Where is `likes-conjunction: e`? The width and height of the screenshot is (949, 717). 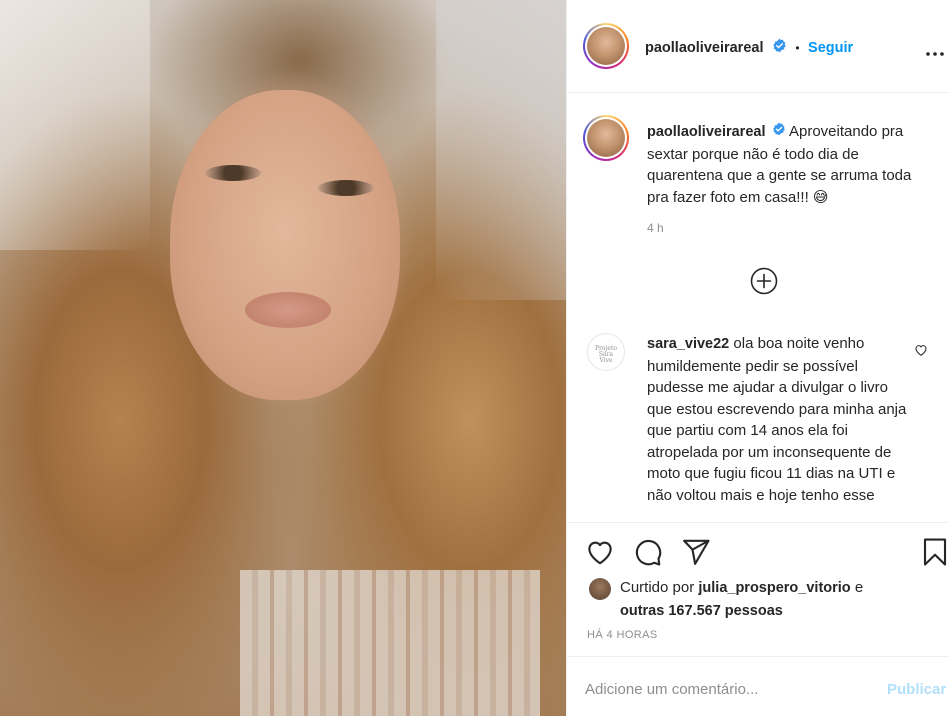
likes-conjunction: e is located at coordinates (859, 587).